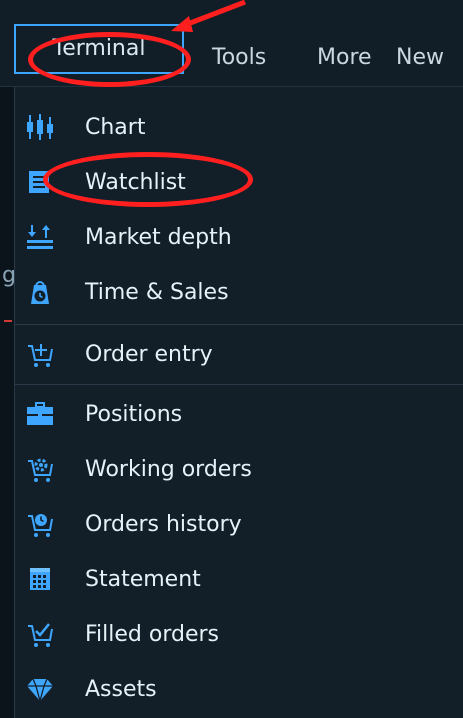 This screenshot has width=463, height=718. Describe the element at coordinates (40, 469) in the screenshot. I see `cart-gear-icon` at that location.